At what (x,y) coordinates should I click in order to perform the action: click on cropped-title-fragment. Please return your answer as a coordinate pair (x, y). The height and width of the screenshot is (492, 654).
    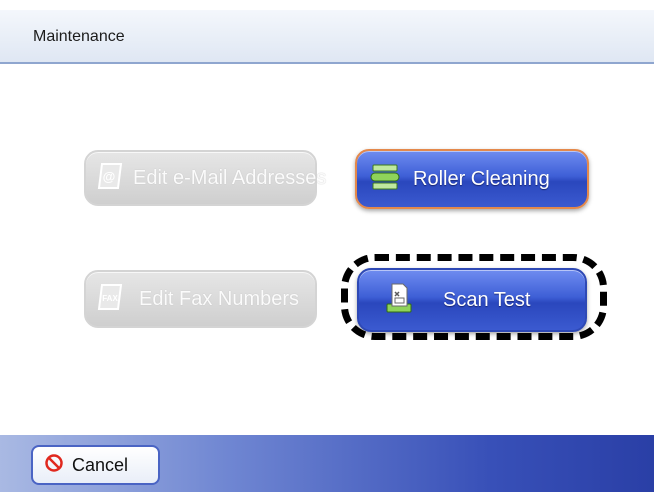
    Looking at the image, I should click on (240, 2).